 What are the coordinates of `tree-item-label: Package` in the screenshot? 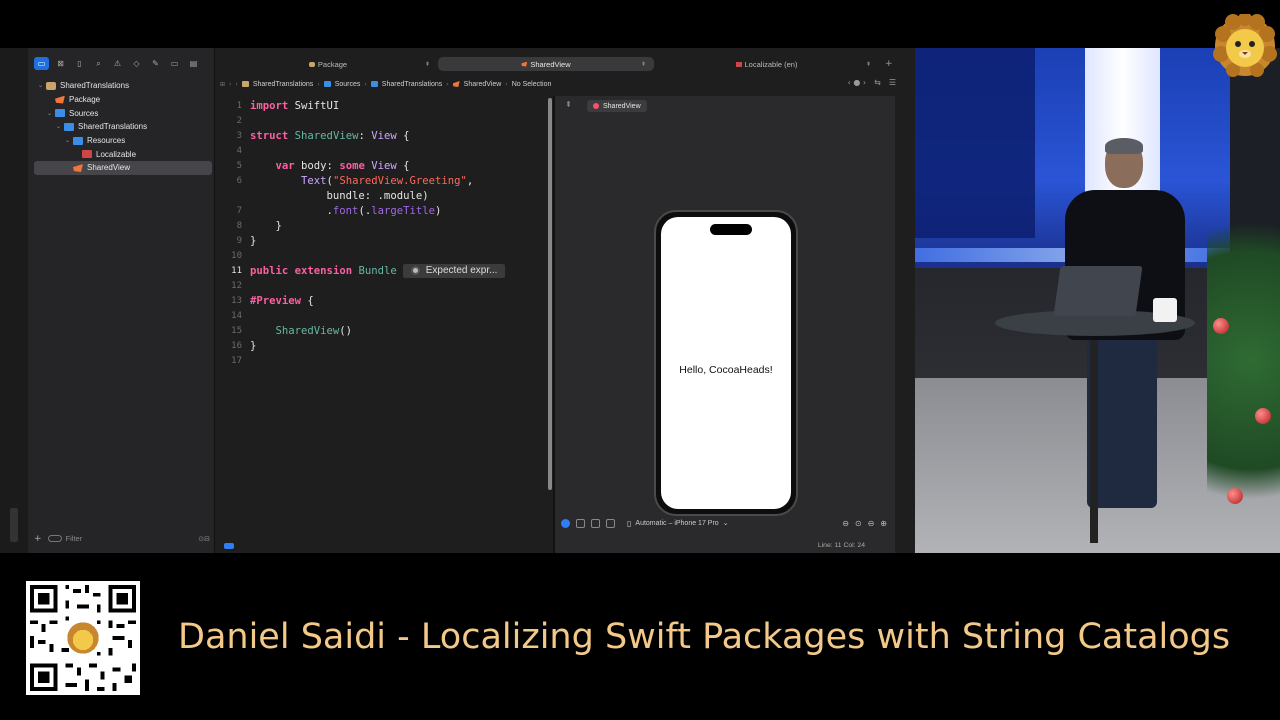 It's located at (85, 100).